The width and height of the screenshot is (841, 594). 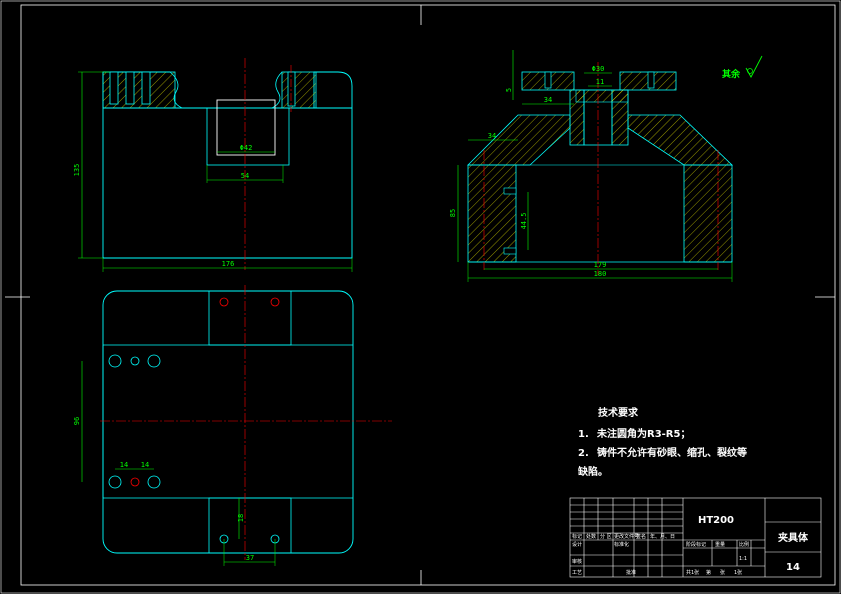 What do you see at coordinates (750, 71) in the screenshot?
I see `roughness-circle-icon` at bounding box center [750, 71].